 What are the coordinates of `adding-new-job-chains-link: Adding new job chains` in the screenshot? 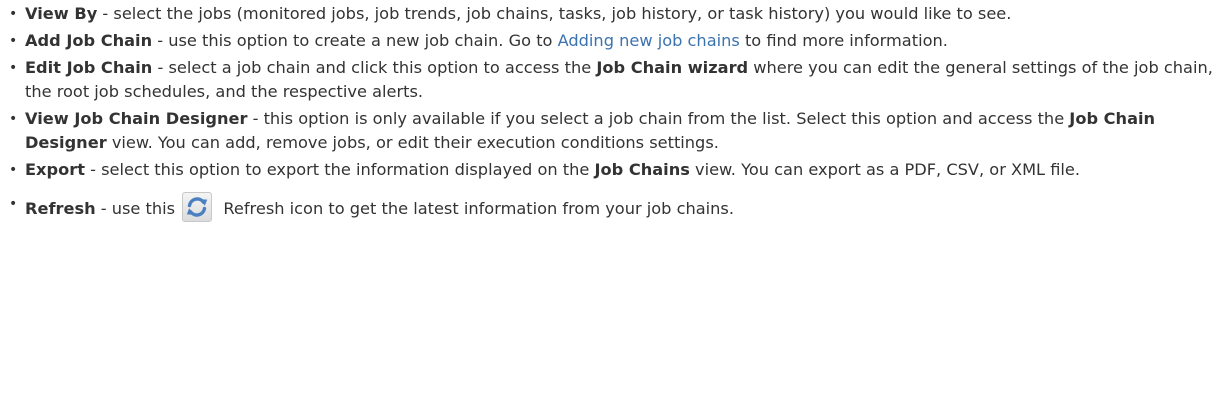 It's located at (649, 40).